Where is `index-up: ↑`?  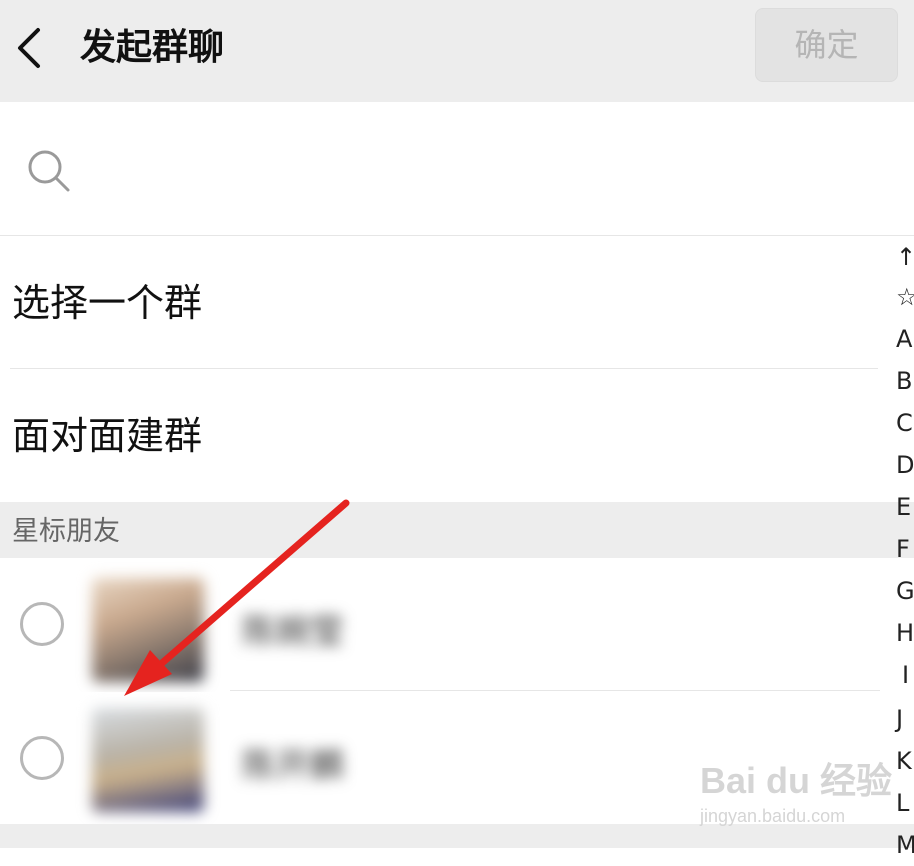
index-up: ↑ is located at coordinates (905, 257).